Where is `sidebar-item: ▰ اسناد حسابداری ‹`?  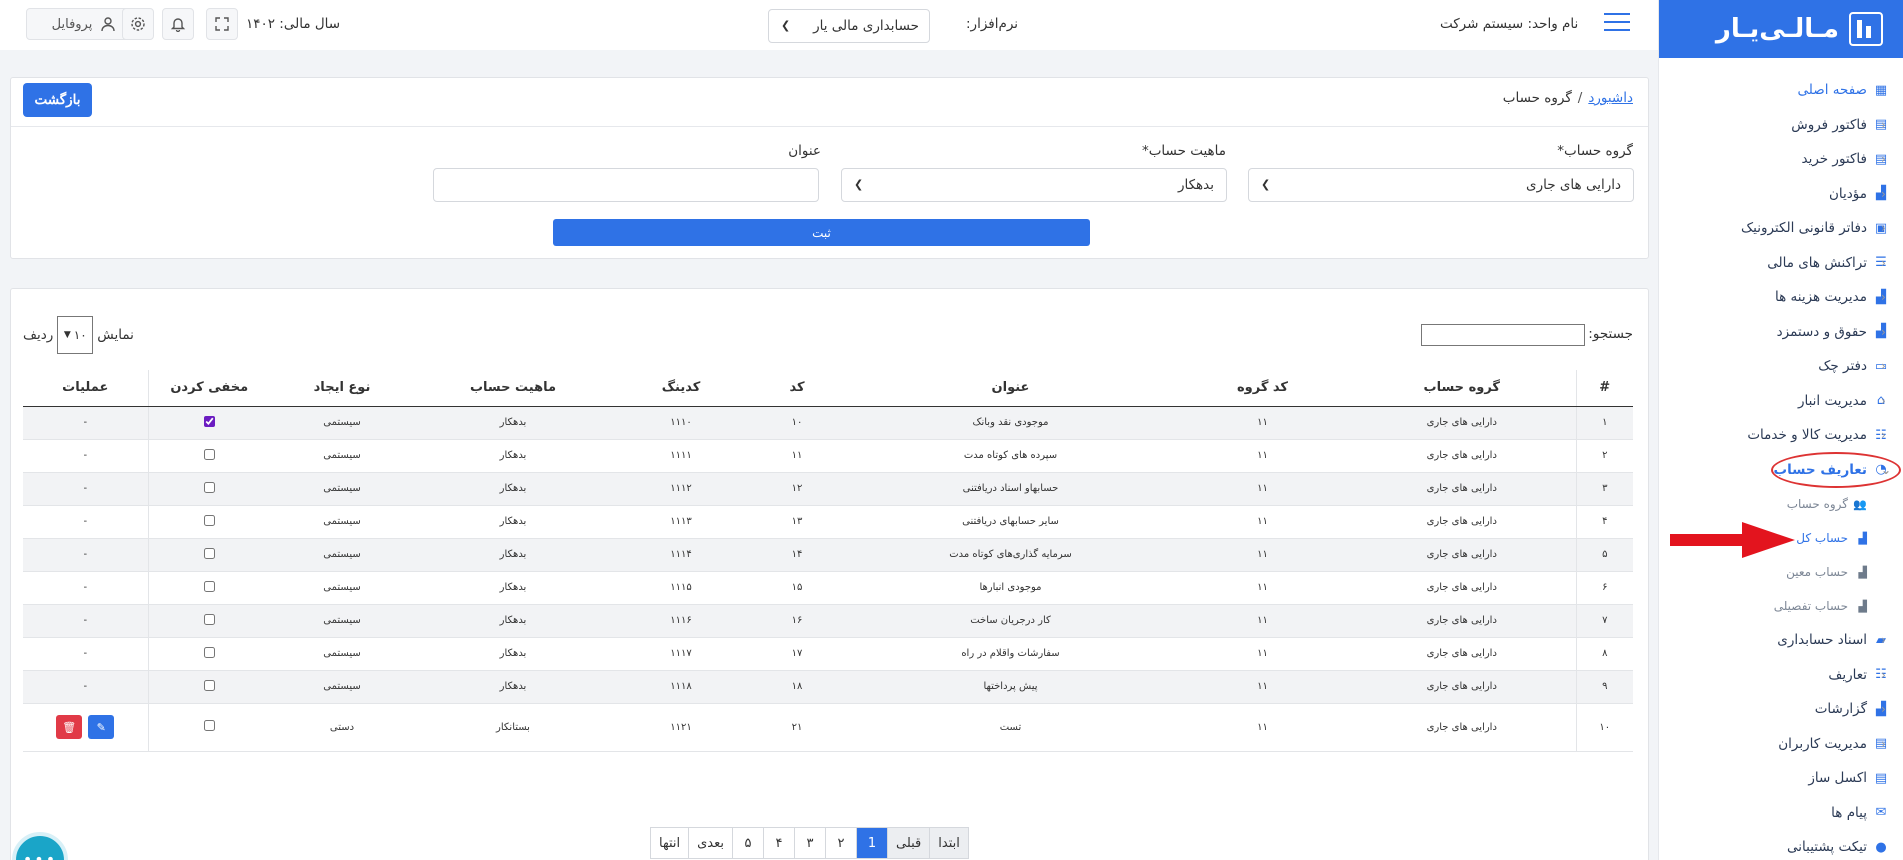 sidebar-item: ▰ اسناد حسابداری ‹ is located at coordinates (1781, 640).